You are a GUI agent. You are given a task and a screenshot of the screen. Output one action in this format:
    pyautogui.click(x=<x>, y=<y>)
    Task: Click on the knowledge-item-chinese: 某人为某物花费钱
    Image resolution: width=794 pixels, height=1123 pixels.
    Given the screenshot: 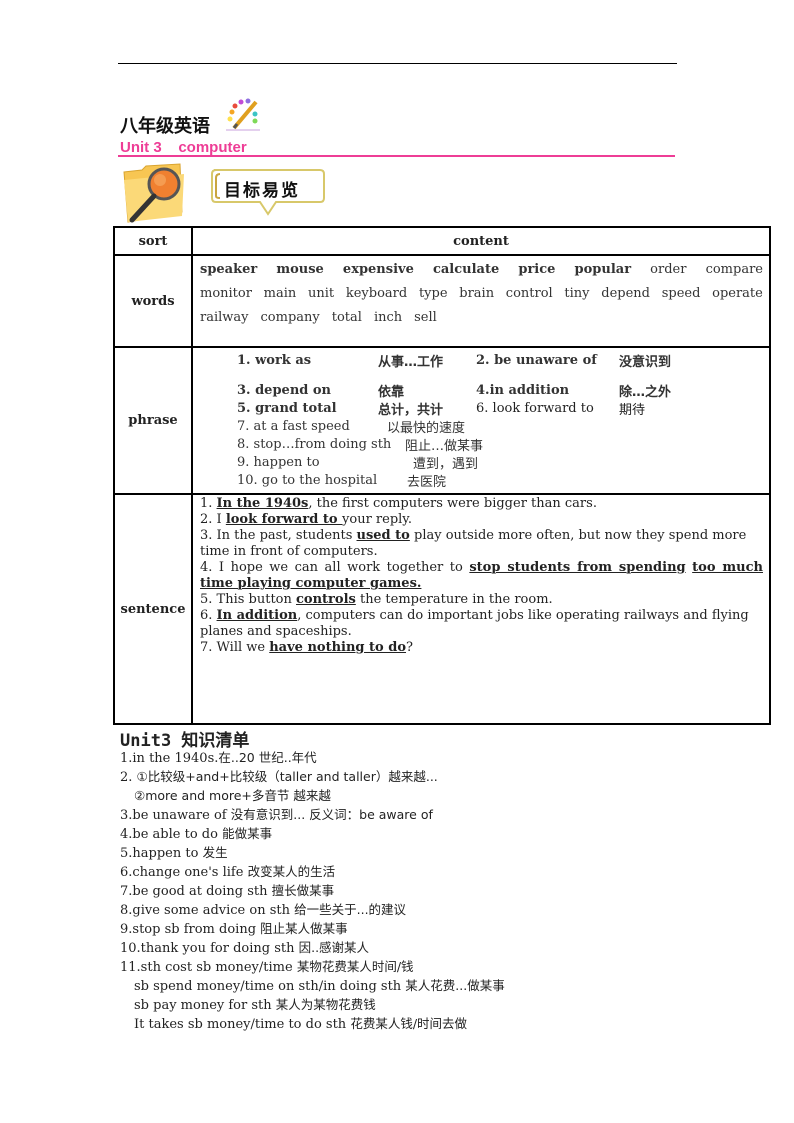 What is the action you would take?
    pyautogui.click(x=325, y=1004)
    